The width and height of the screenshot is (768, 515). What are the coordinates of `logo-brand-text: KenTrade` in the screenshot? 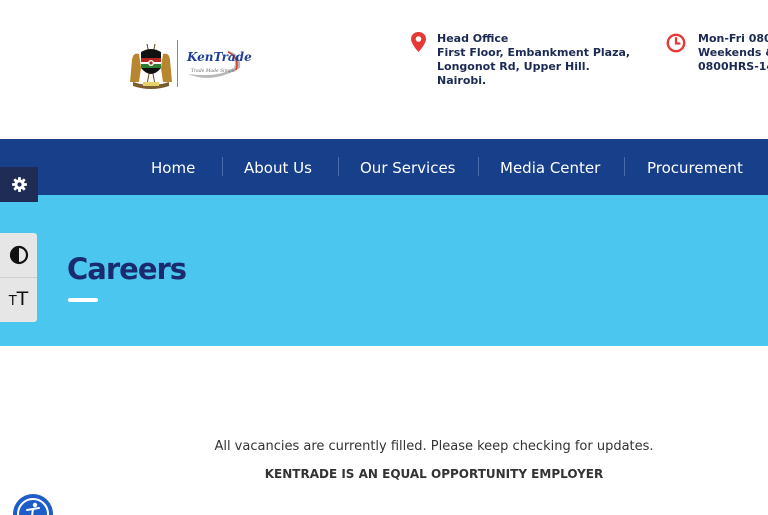 It's located at (219, 57).